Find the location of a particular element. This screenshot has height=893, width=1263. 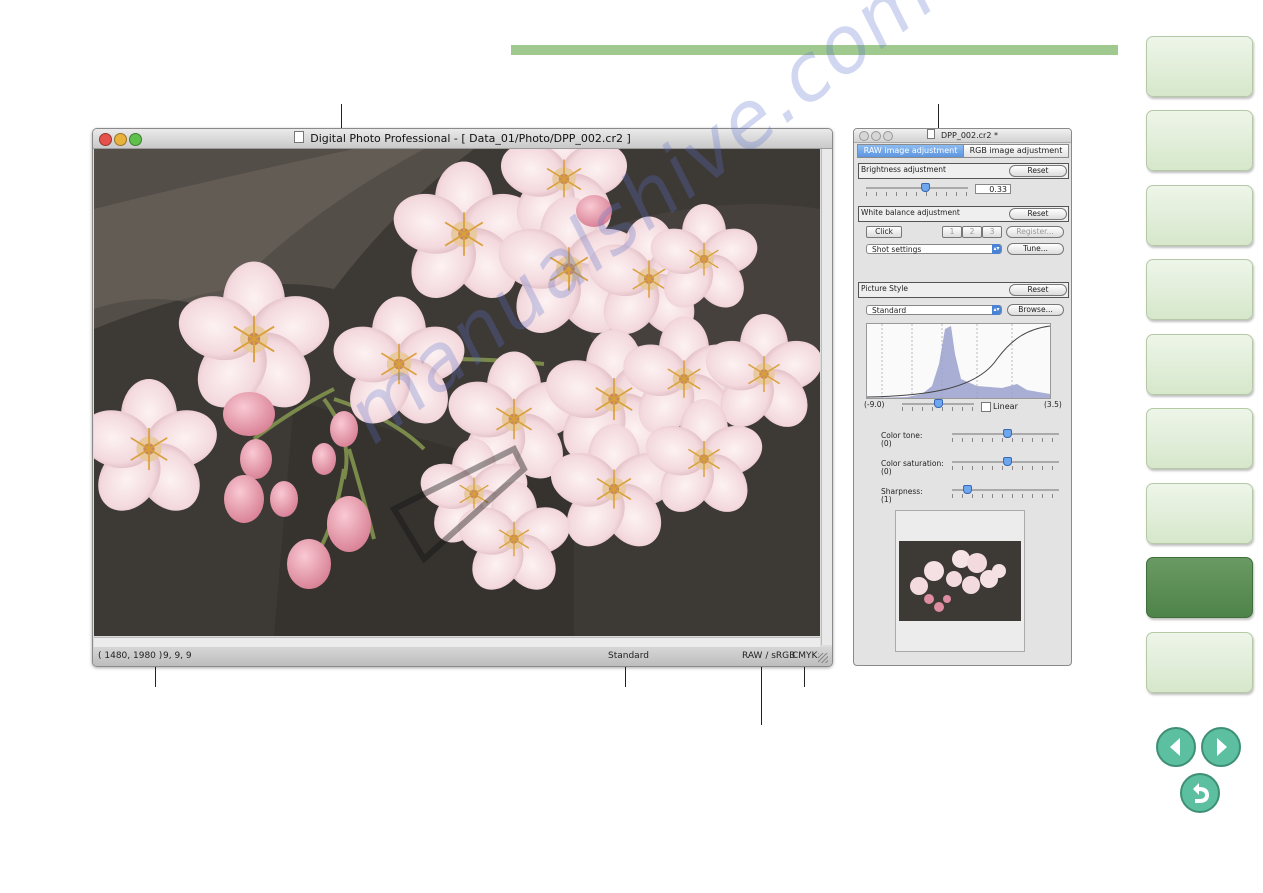

callout-line-cmyk is located at coordinates (804, 676).